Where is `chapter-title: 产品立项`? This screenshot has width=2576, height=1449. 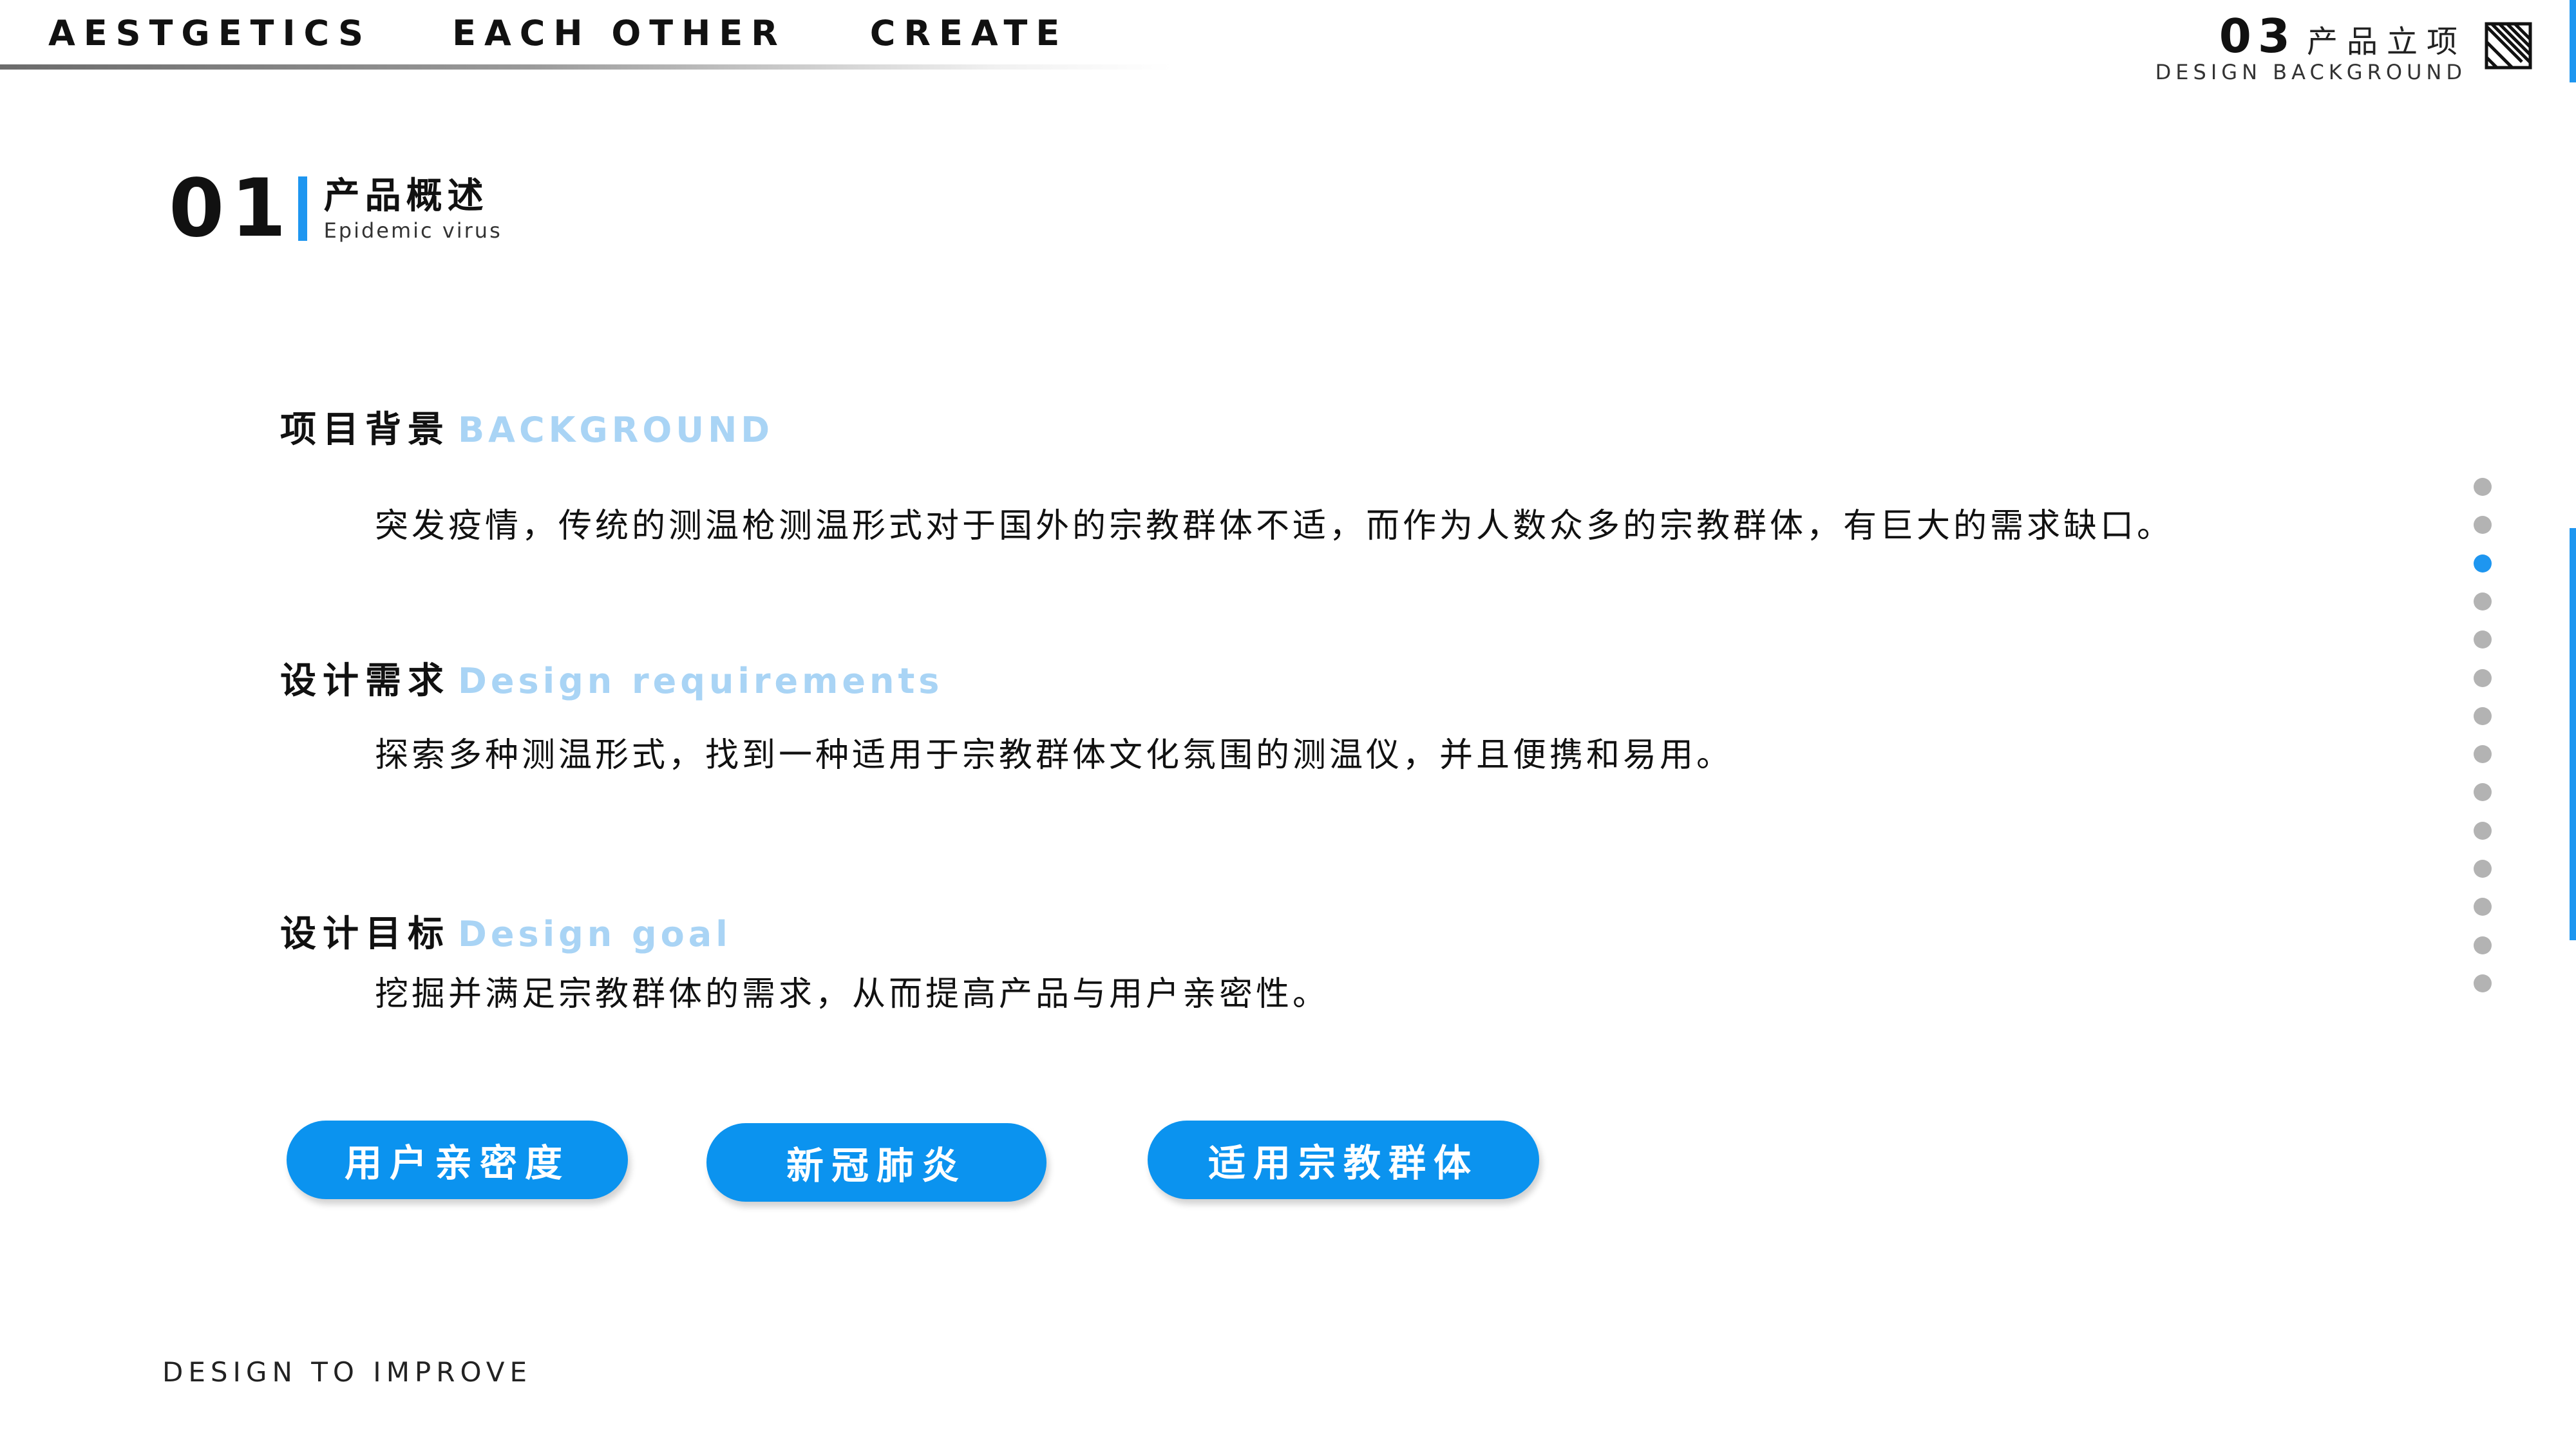
chapter-title: 产品立项 is located at coordinates (2386, 42).